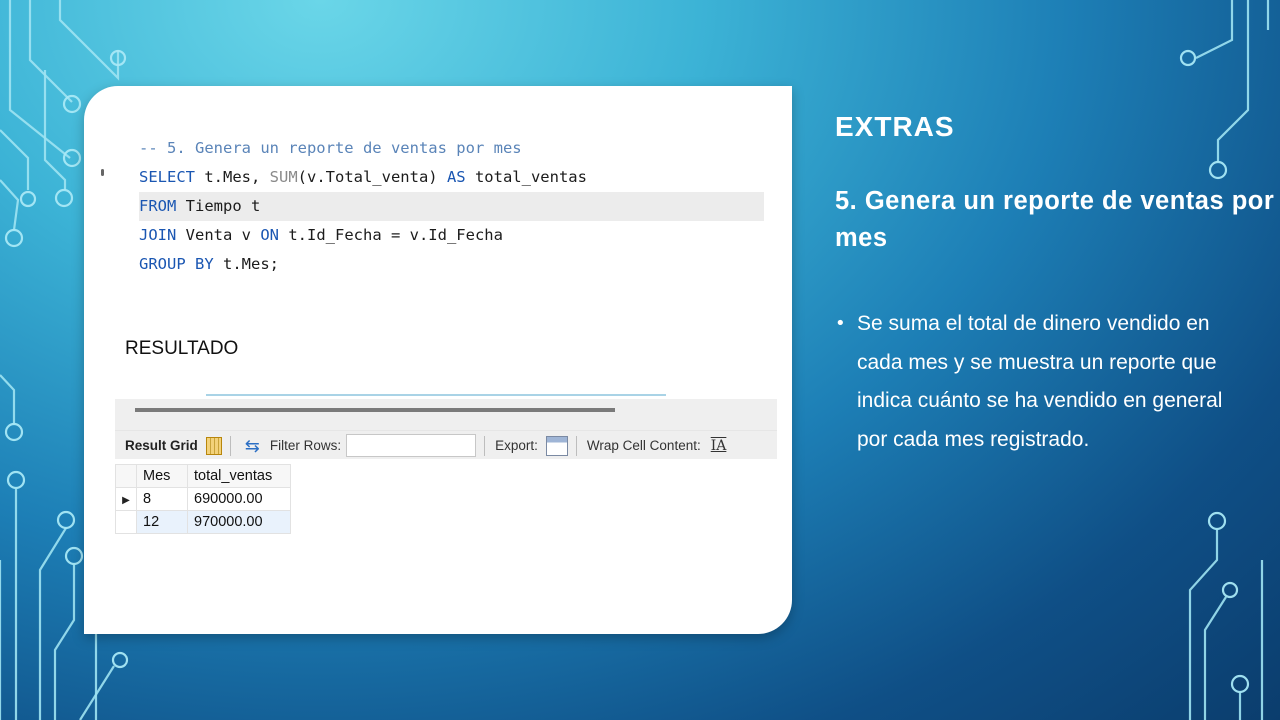  I want to click on sql-text: Venta v, so click(218, 235).